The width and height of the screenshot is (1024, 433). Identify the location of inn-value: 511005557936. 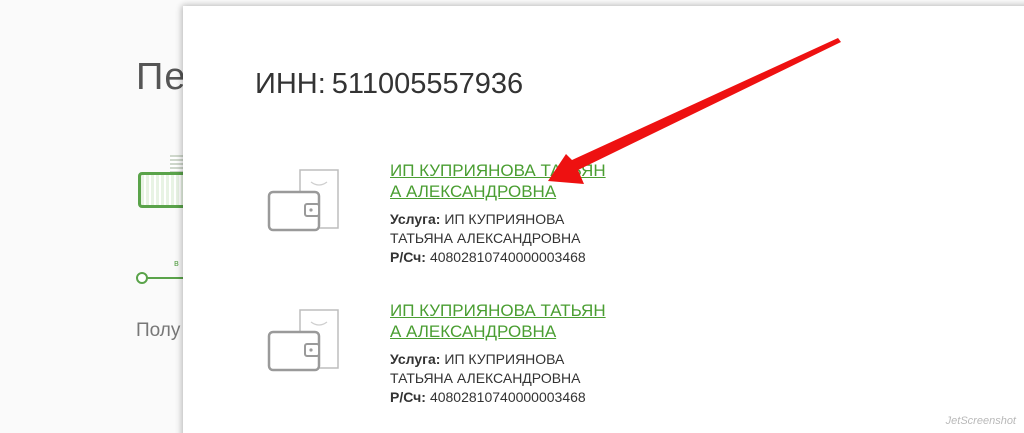
(427, 84).